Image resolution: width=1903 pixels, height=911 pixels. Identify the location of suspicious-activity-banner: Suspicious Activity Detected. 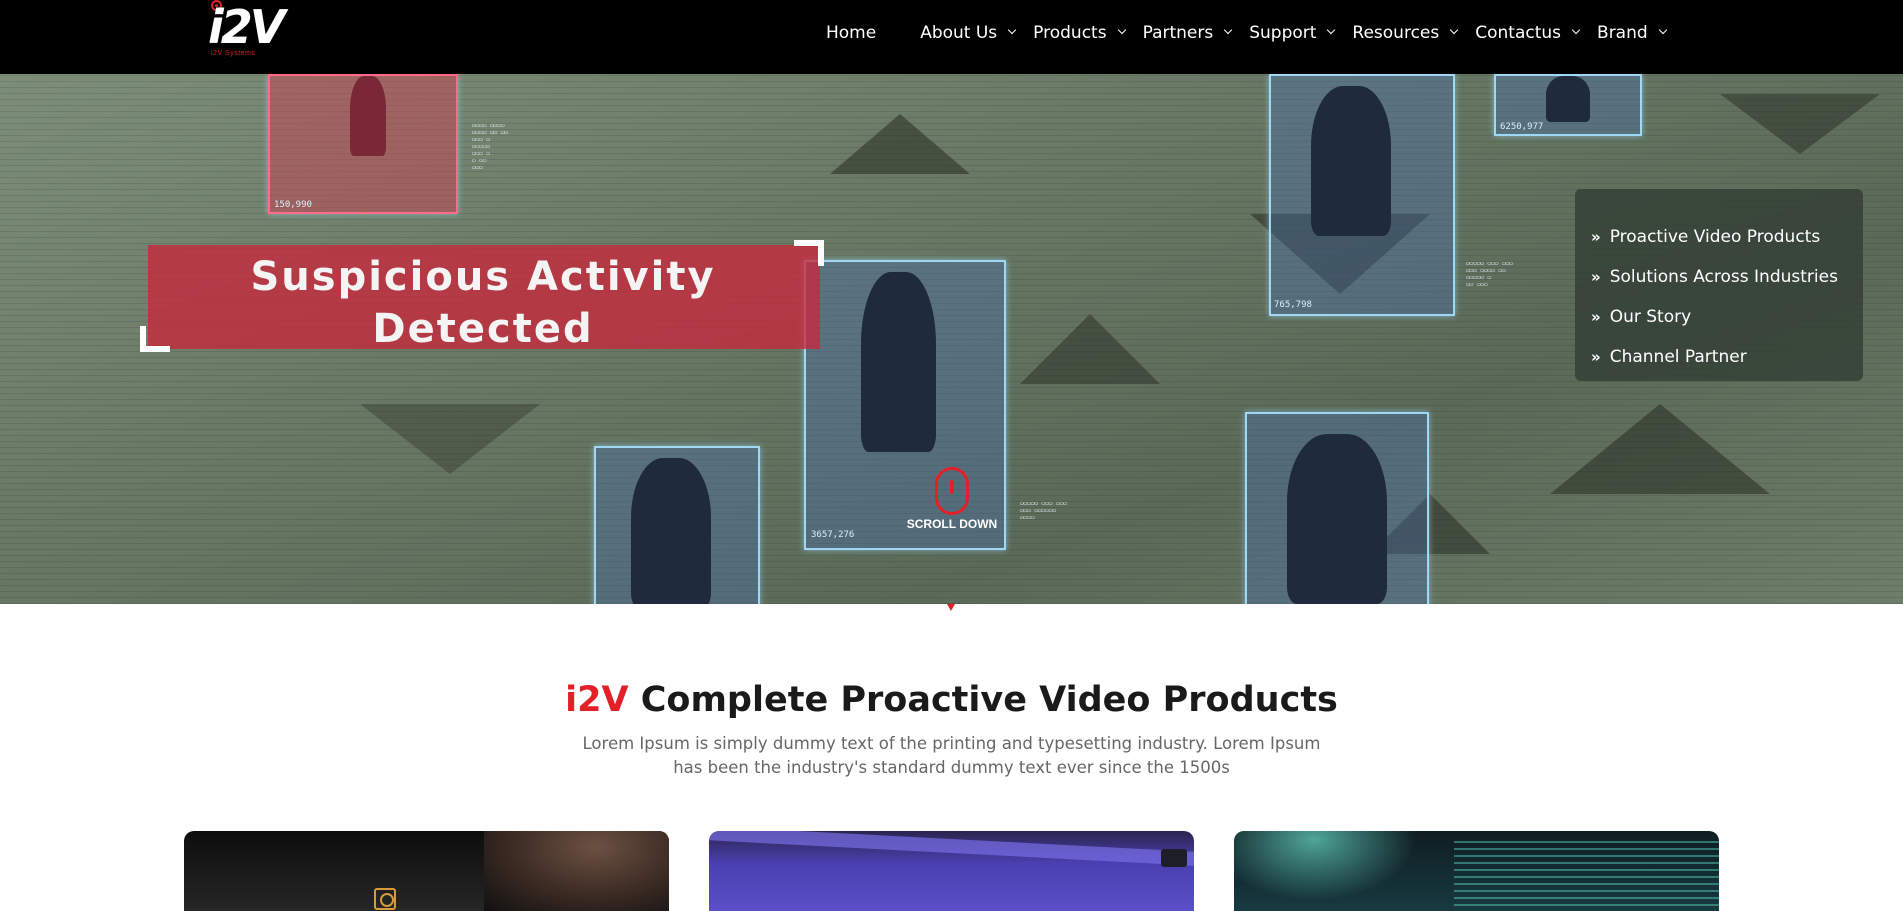
(484, 298).